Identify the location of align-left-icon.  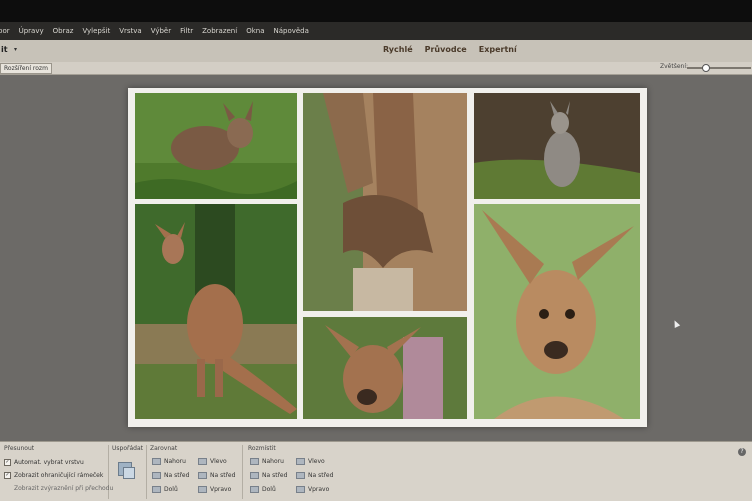
(202, 461).